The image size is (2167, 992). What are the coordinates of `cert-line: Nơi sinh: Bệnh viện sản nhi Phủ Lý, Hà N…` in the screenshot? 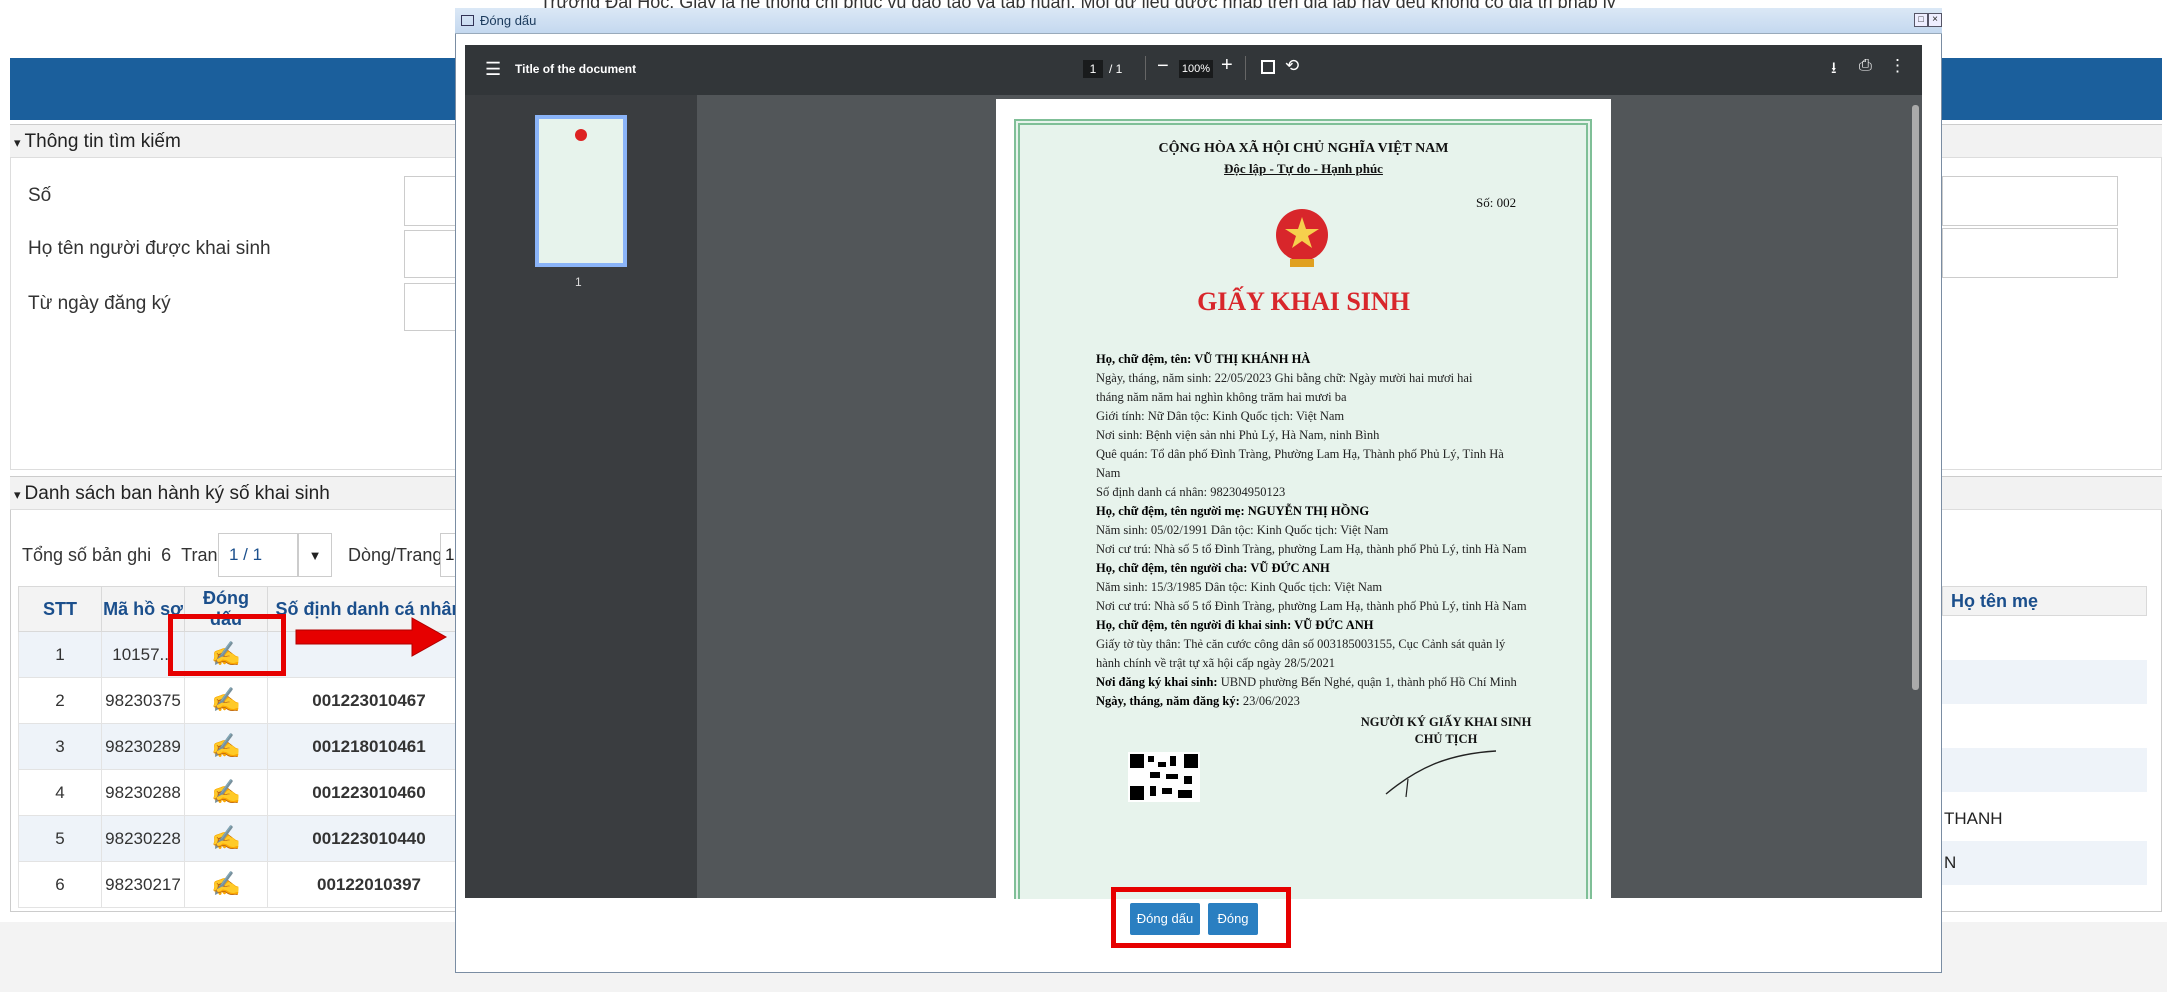 It's located at (1238, 435).